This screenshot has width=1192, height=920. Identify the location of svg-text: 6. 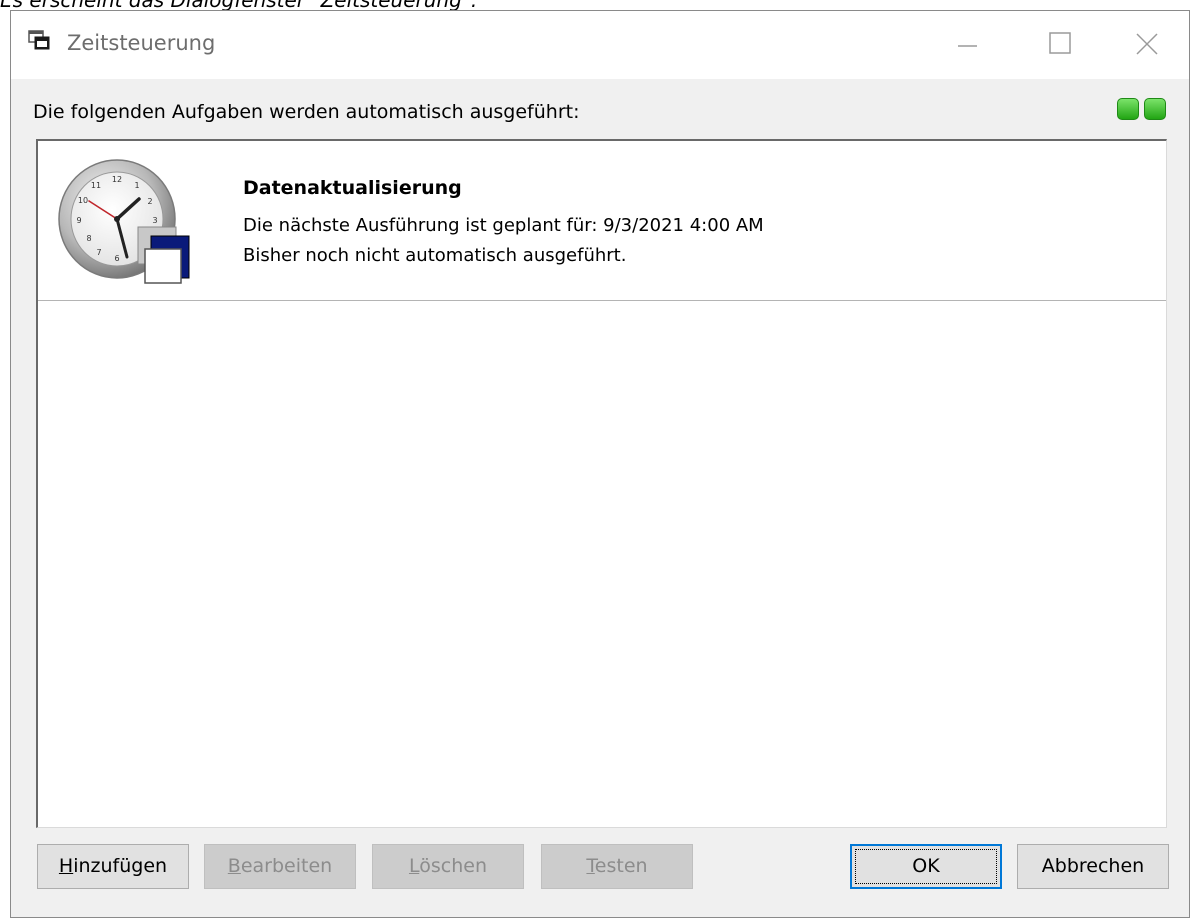
(116, 258).